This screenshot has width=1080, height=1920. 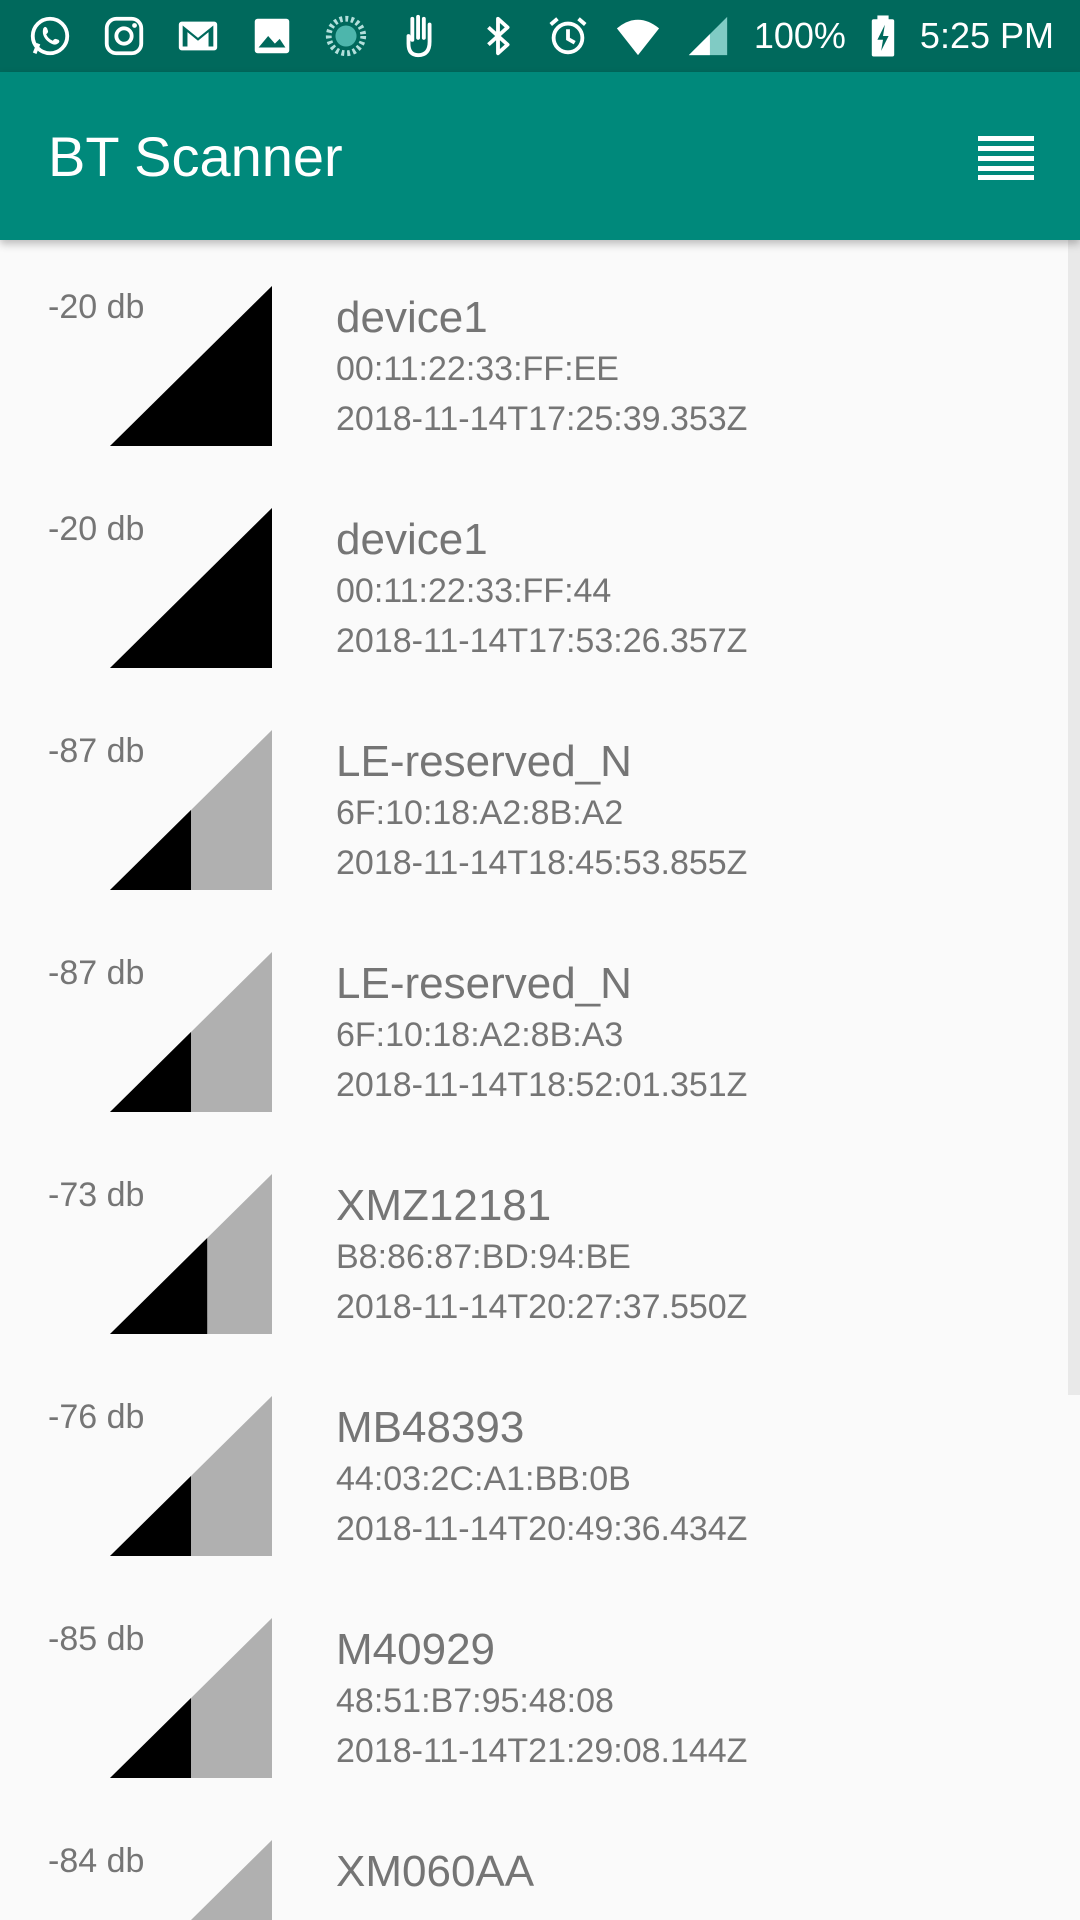 What do you see at coordinates (480, 813) in the screenshot?
I see `device-mac: 6F:10:18:A2:8B:A2` at bounding box center [480, 813].